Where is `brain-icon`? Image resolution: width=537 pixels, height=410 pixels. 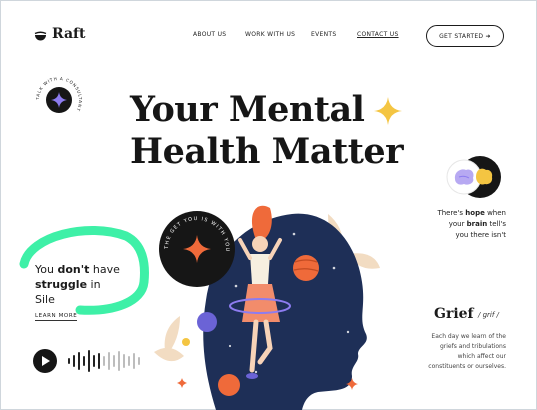
brain-icon is located at coordinates (464, 177).